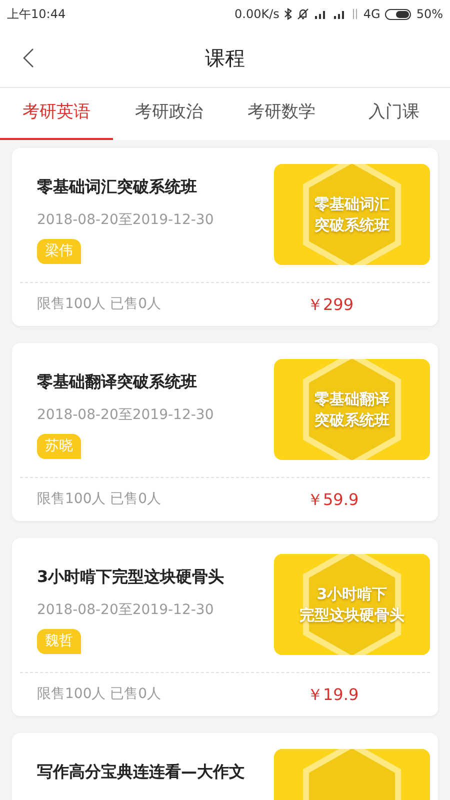  I want to click on course-card: 写作高分宝典连连看—大作文, so click(225, 766).